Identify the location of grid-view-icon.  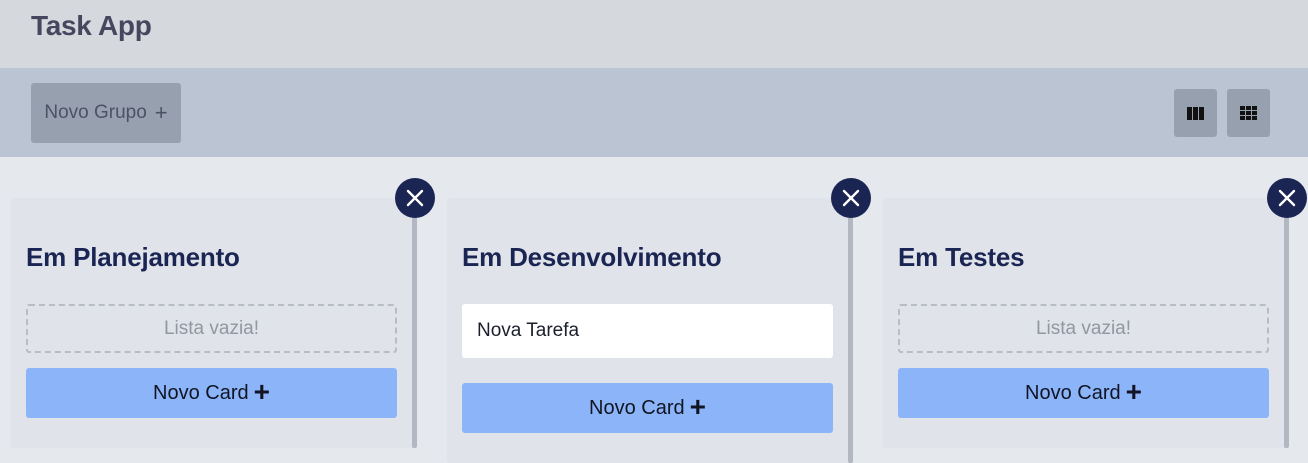
(1248, 113).